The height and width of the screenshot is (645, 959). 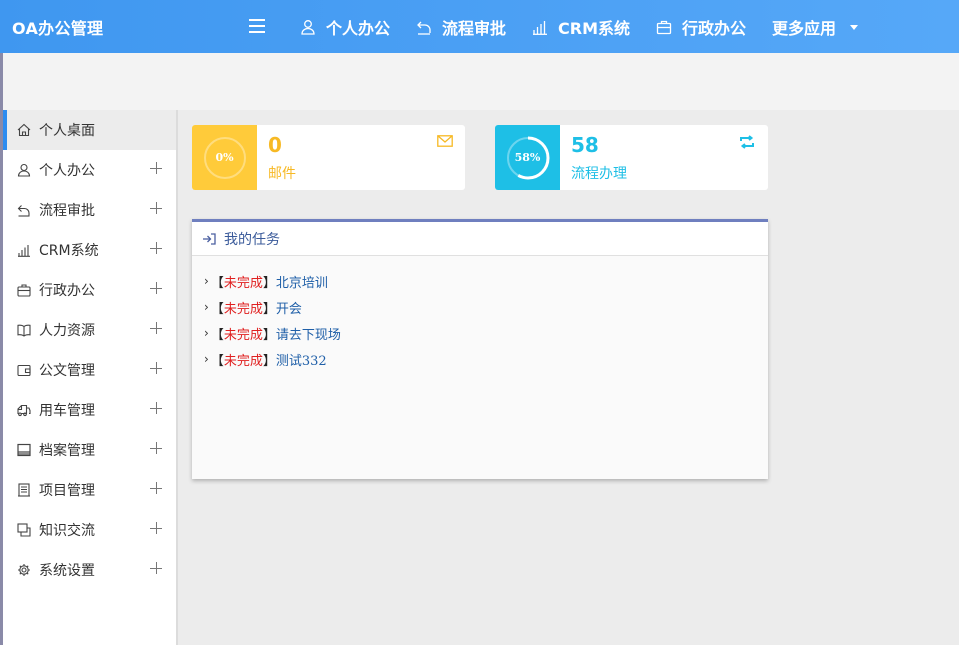 I want to click on sidebar-item-hr: 人力资源, so click(x=89, y=330).